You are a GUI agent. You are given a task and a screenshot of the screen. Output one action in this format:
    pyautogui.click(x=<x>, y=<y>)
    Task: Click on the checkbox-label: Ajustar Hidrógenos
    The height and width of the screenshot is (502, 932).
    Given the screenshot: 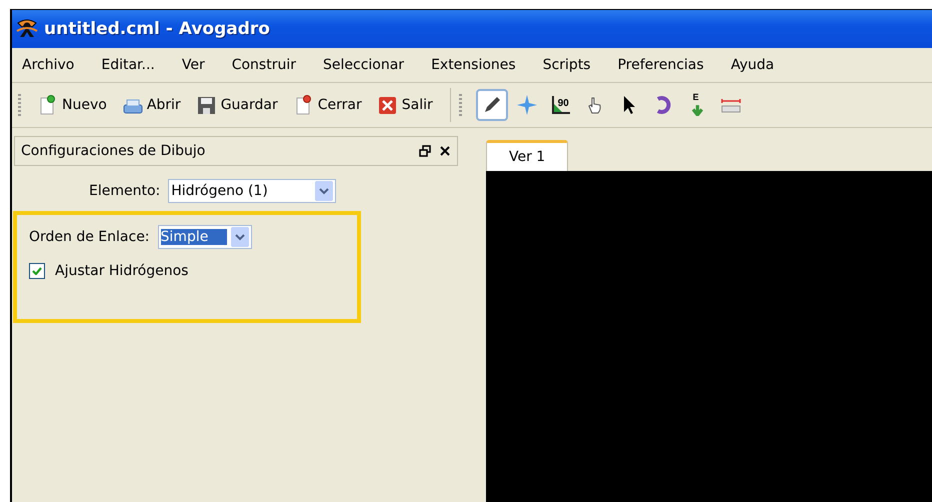 What is the action you would take?
    pyautogui.click(x=121, y=271)
    